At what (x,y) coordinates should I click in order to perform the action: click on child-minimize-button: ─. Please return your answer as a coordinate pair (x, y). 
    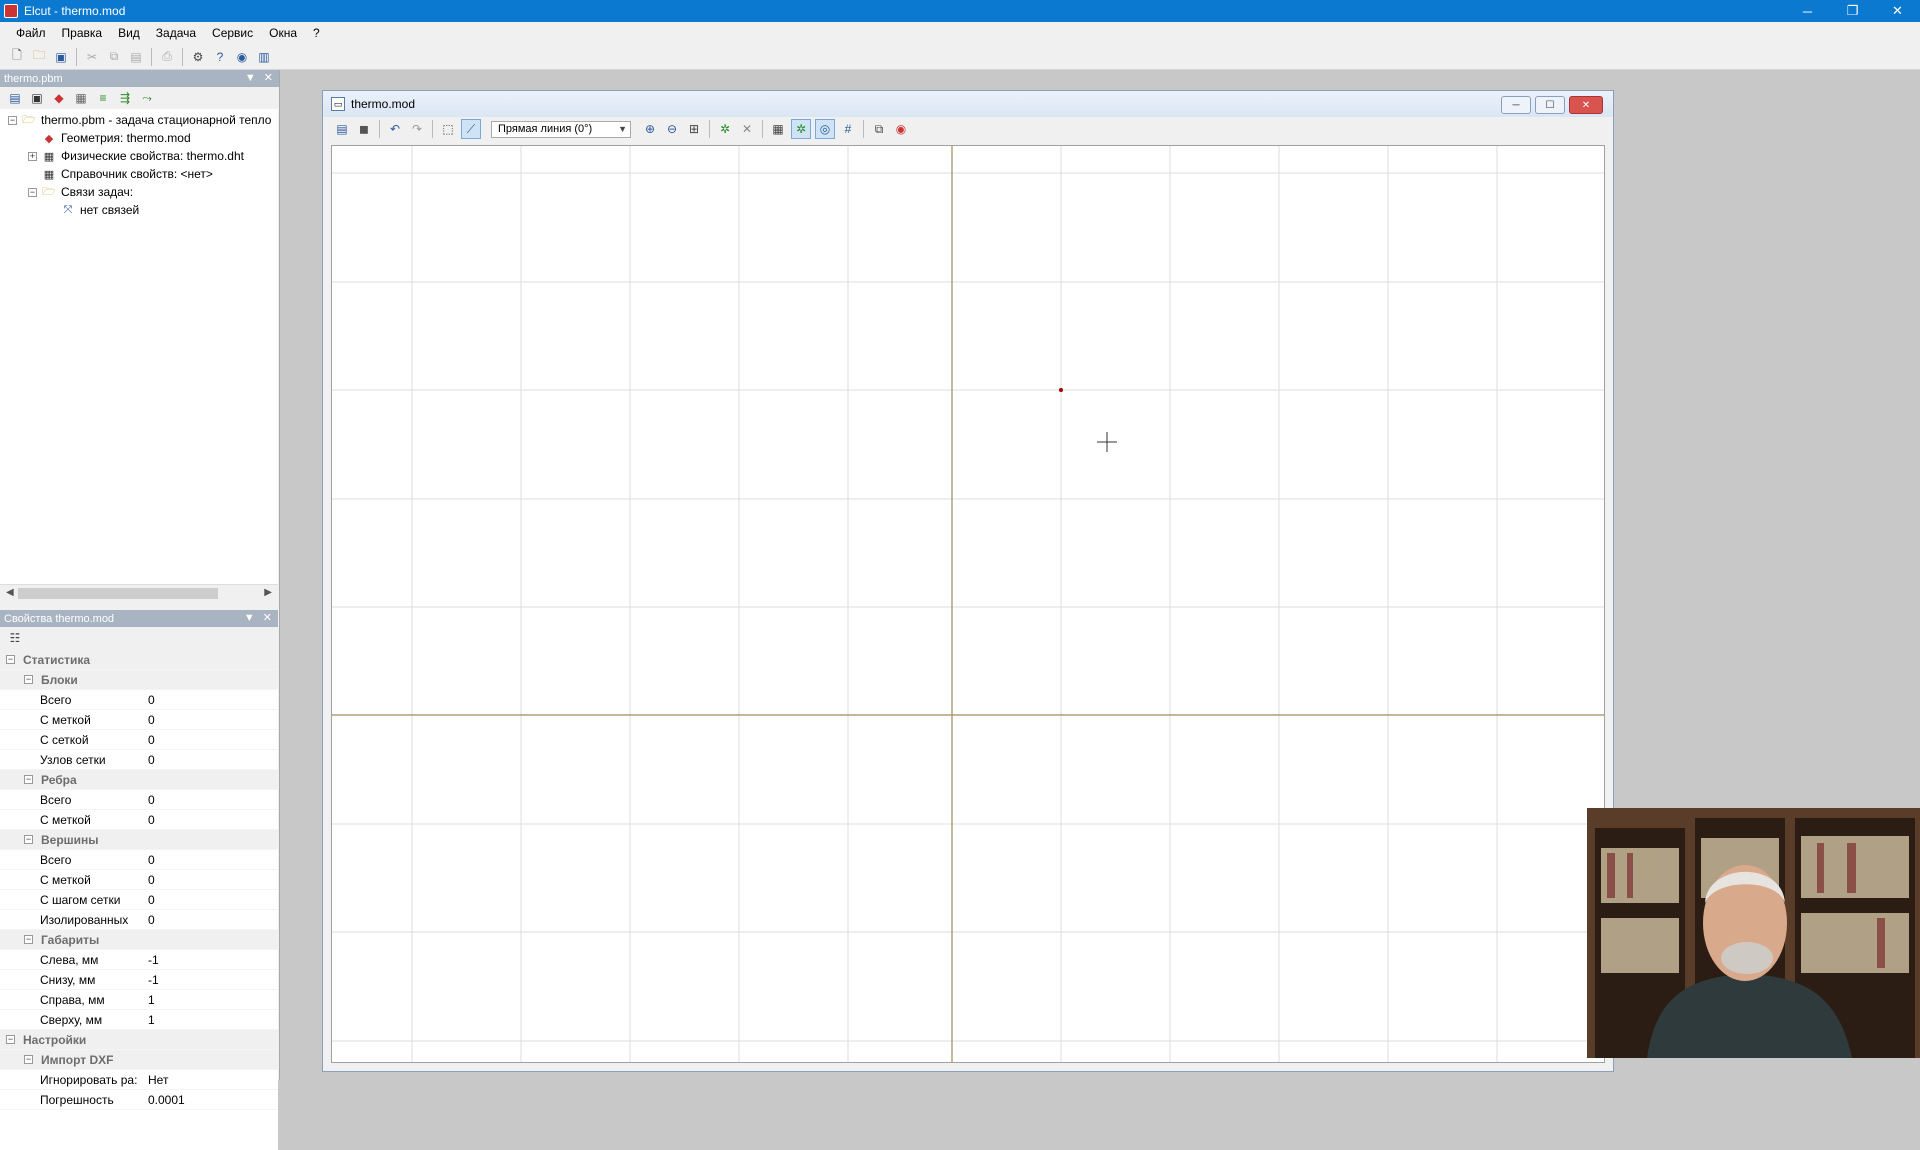
    Looking at the image, I should click on (1516, 105).